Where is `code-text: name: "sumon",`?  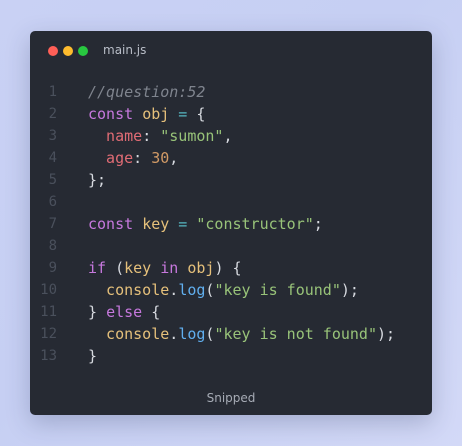
code-text: name: "sumon", is located at coordinates (160, 136).